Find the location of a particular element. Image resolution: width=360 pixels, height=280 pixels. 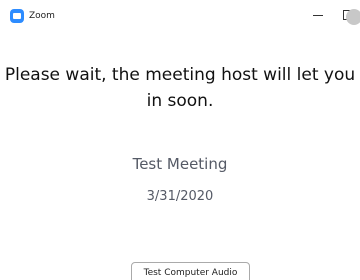

test-computer-audio-button: Test Computer Audio is located at coordinates (190, 271).